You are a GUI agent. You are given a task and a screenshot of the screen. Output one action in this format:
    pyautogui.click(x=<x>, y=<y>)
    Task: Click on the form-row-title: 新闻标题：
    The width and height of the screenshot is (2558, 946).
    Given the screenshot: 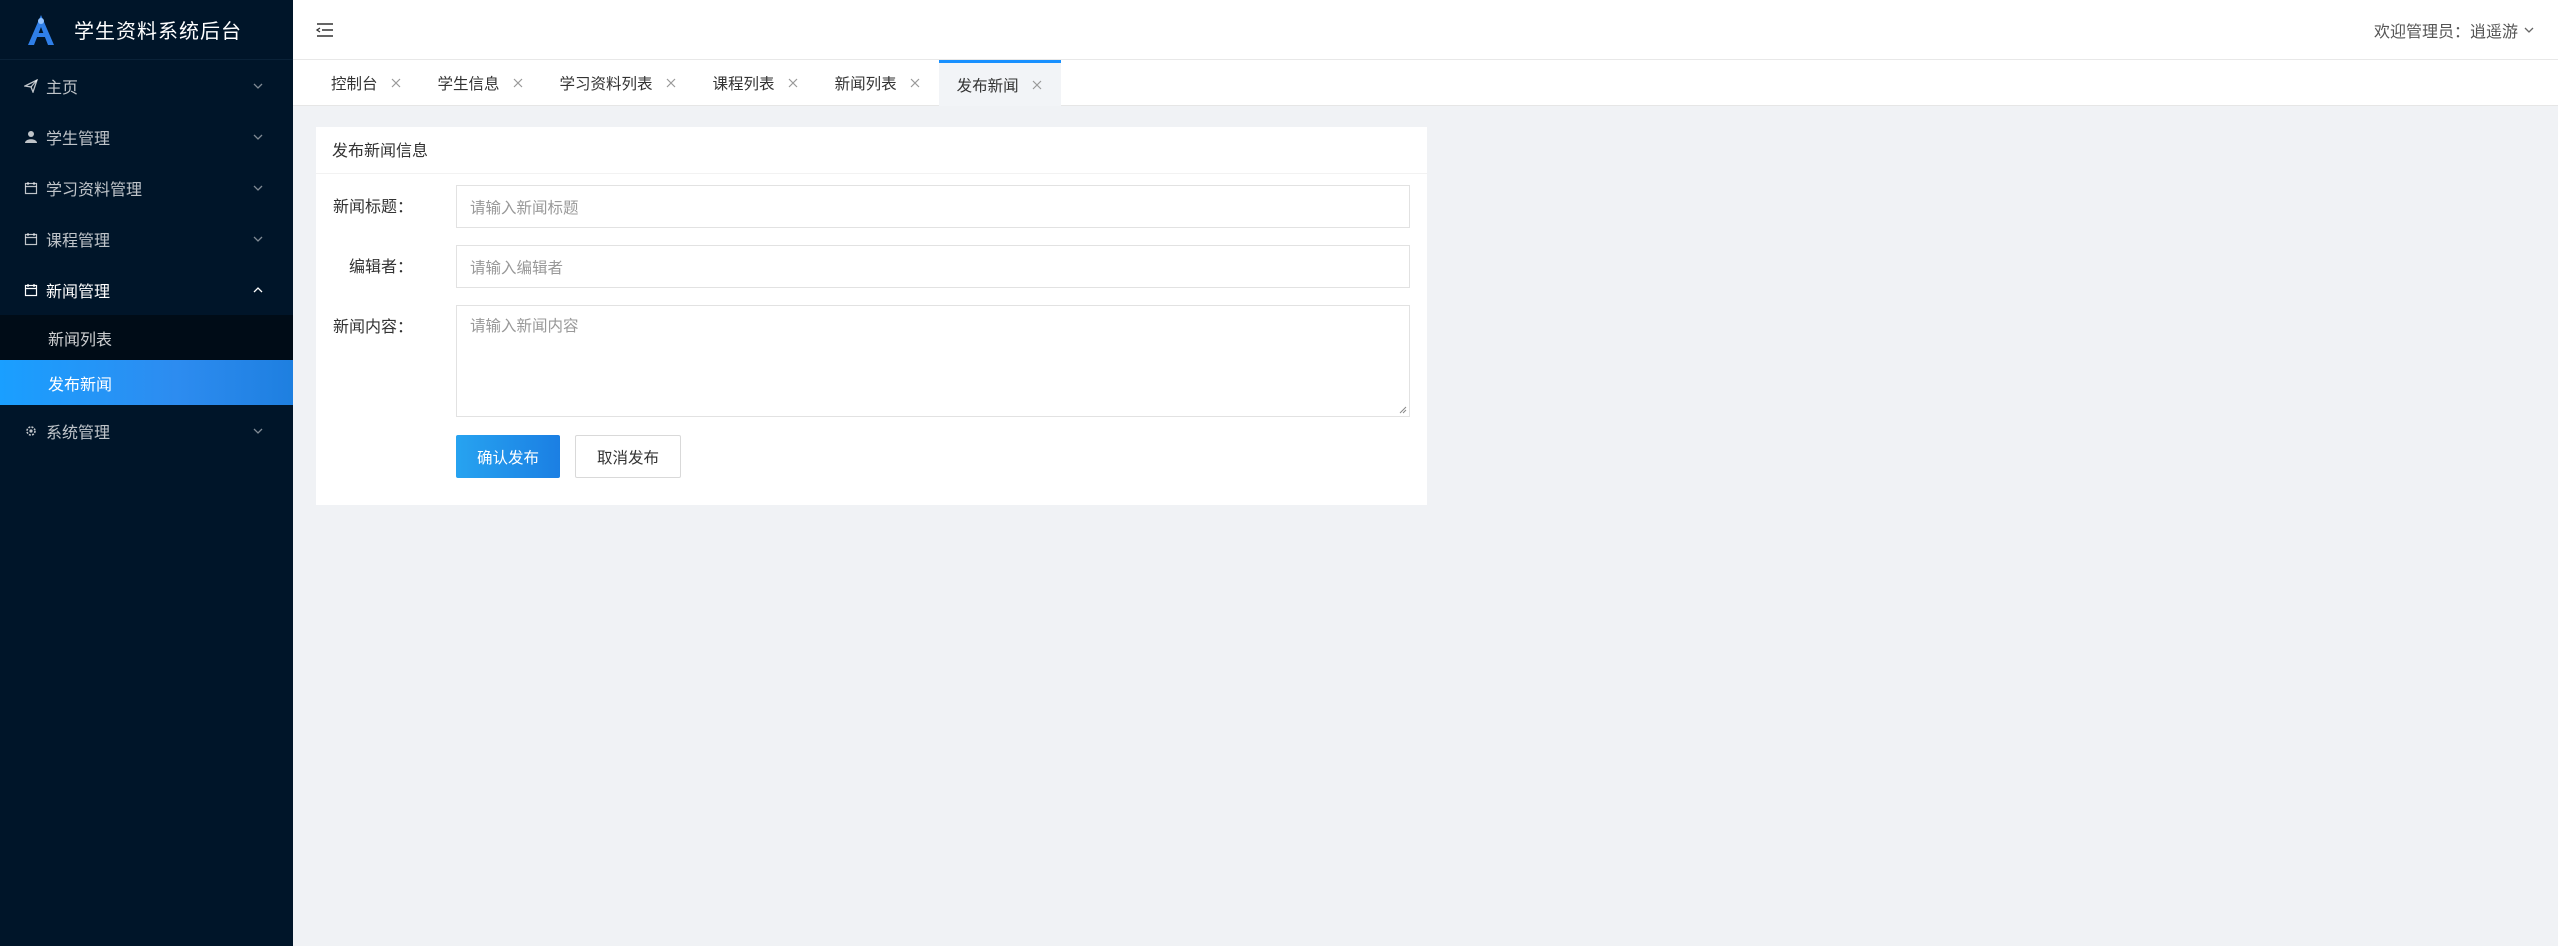 What is the action you would take?
    pyautogui.click(x=373, y=206)
    